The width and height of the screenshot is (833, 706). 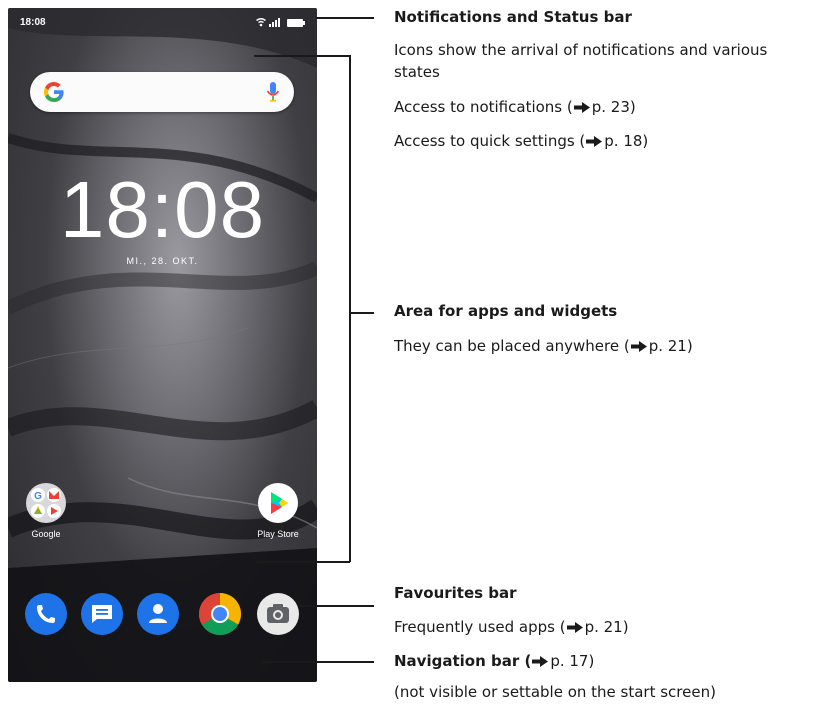 I want to click on play-store-icon, so click(x=278, y=503).